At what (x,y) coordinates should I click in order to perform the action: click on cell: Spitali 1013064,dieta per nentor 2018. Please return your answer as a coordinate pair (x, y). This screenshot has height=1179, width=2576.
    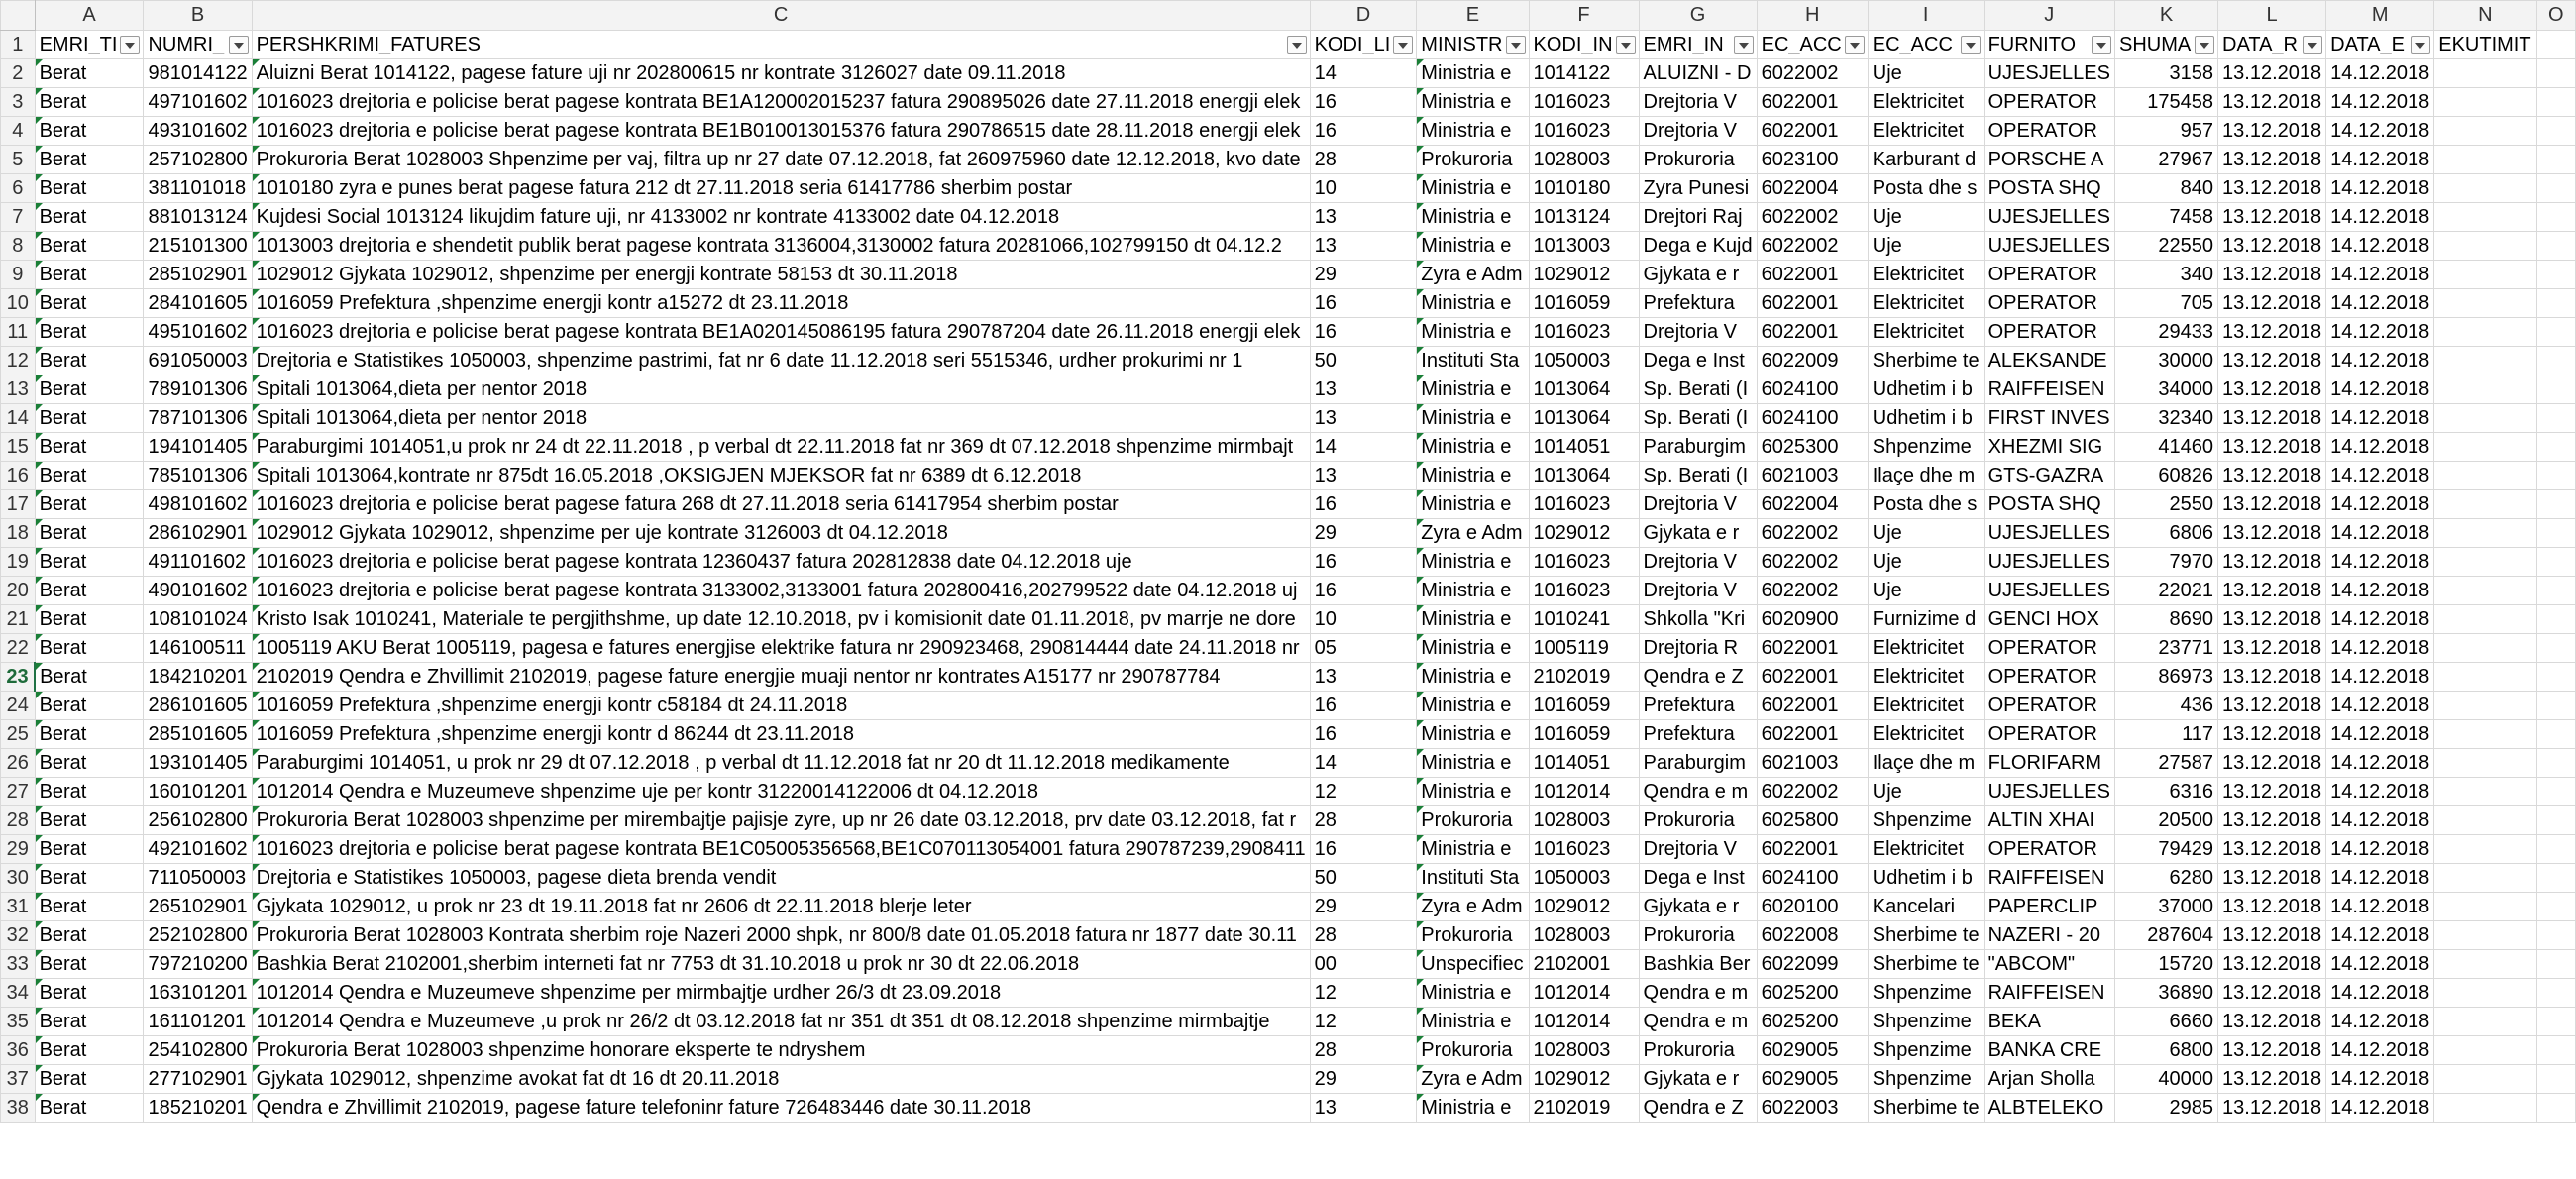
    Looking at the image, I should click on (781, 418).